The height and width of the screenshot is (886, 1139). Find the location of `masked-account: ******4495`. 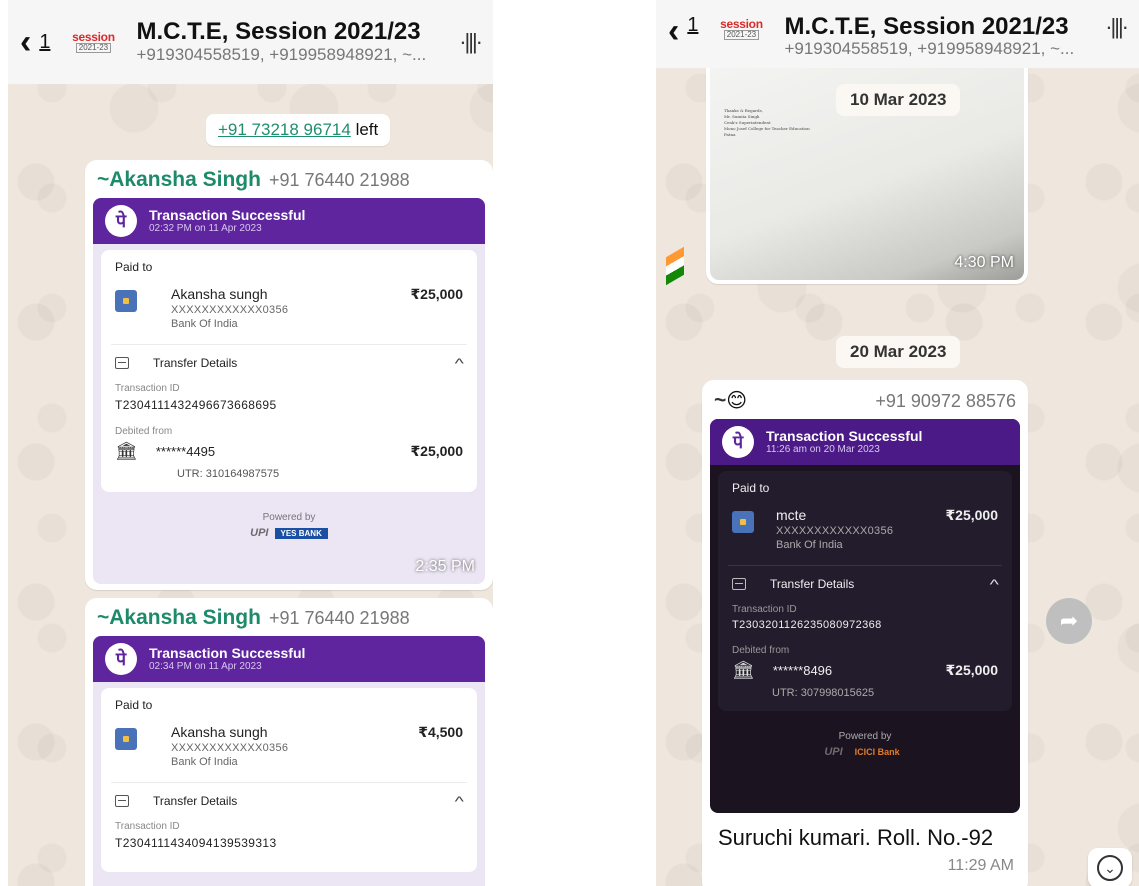

masked-account: ******4495 is located at coordinates (185, 451).